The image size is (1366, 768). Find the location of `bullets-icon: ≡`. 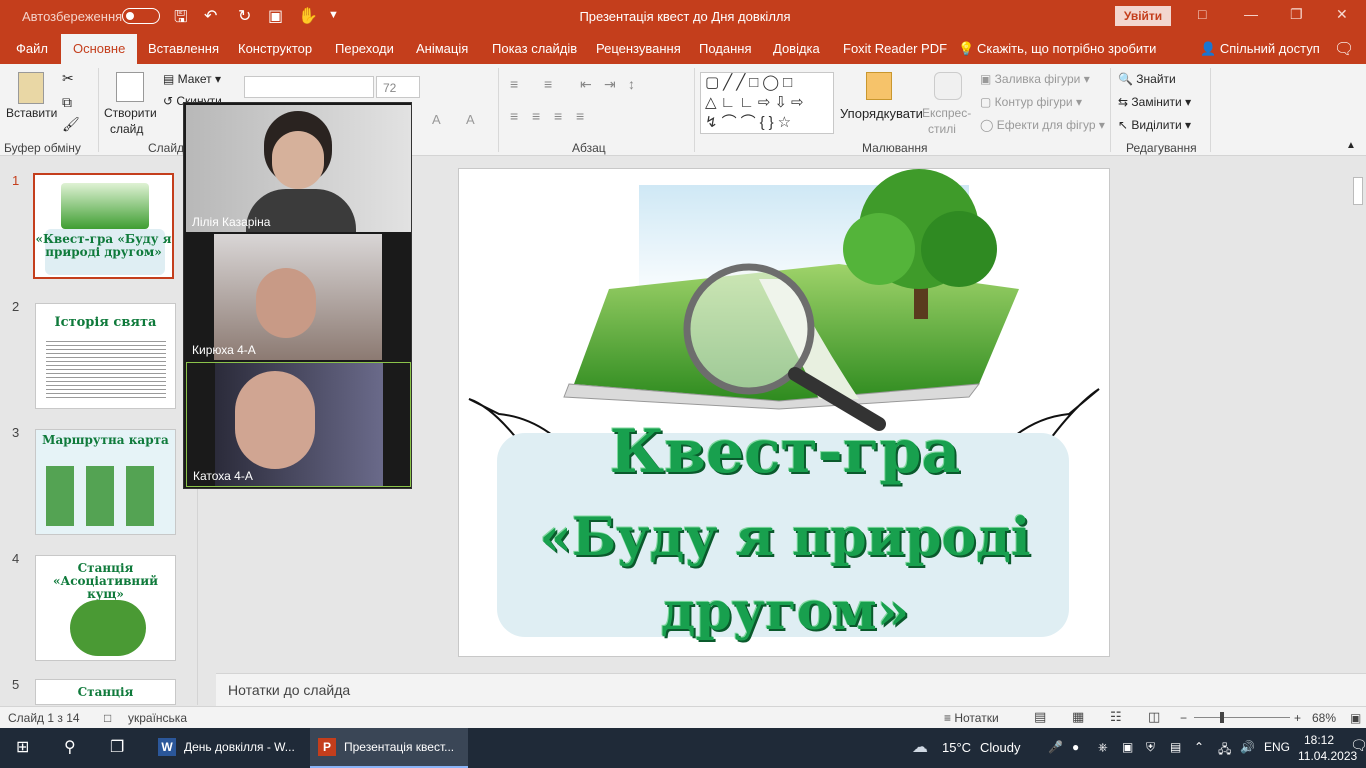

bullets-icon: ≡ is located at coordinates (514, 84).